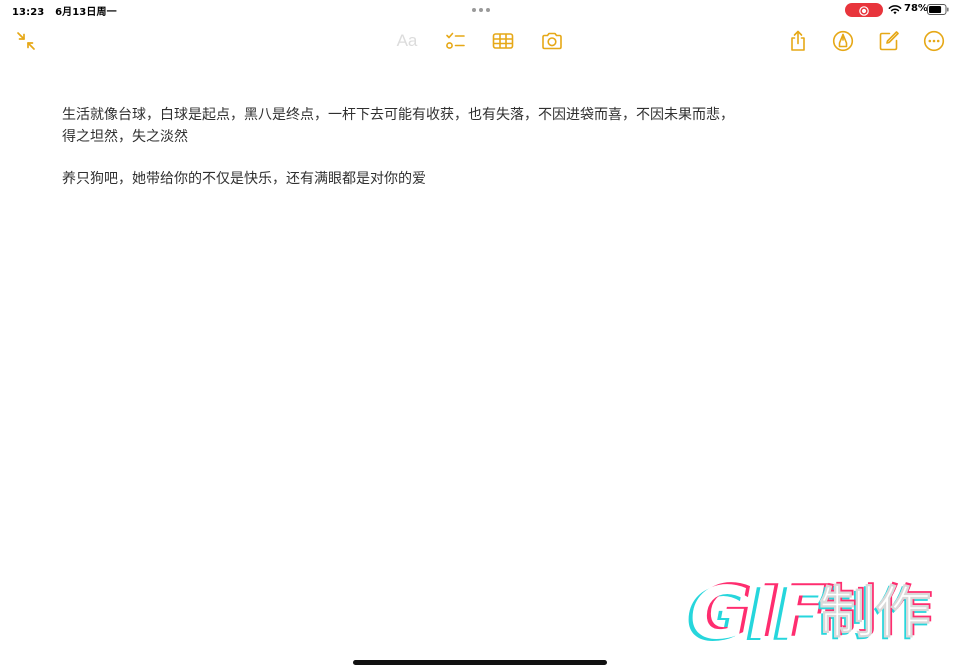  I want to click on compose-button, so click(889, 41).